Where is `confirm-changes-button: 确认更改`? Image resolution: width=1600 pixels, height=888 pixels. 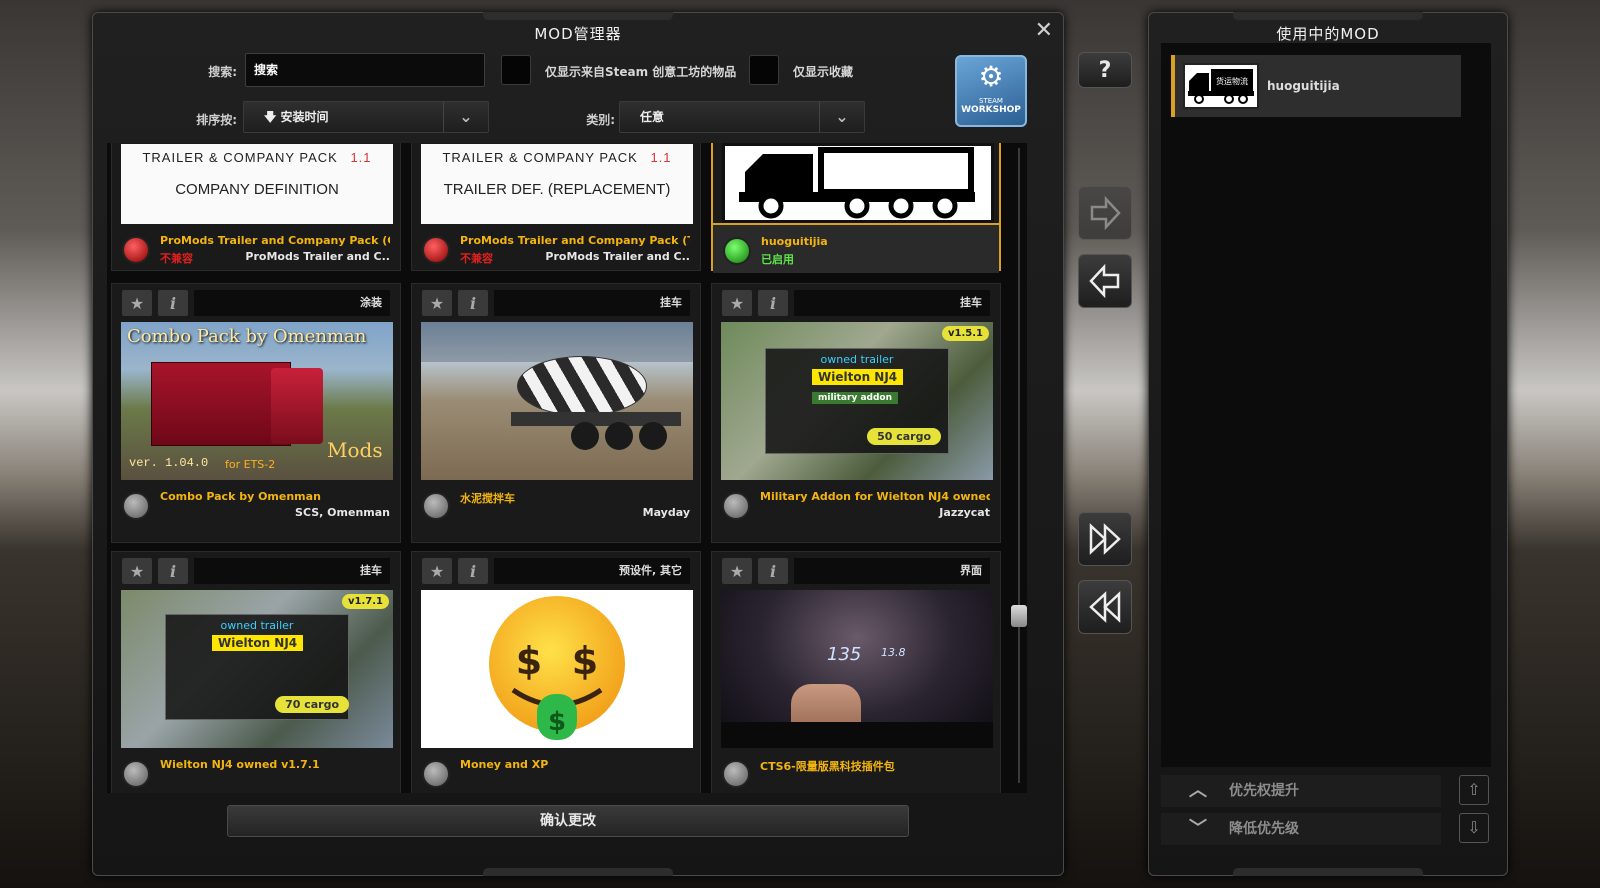 confirm-changes-button: 确认更改 is located at coordinates (568, 821).